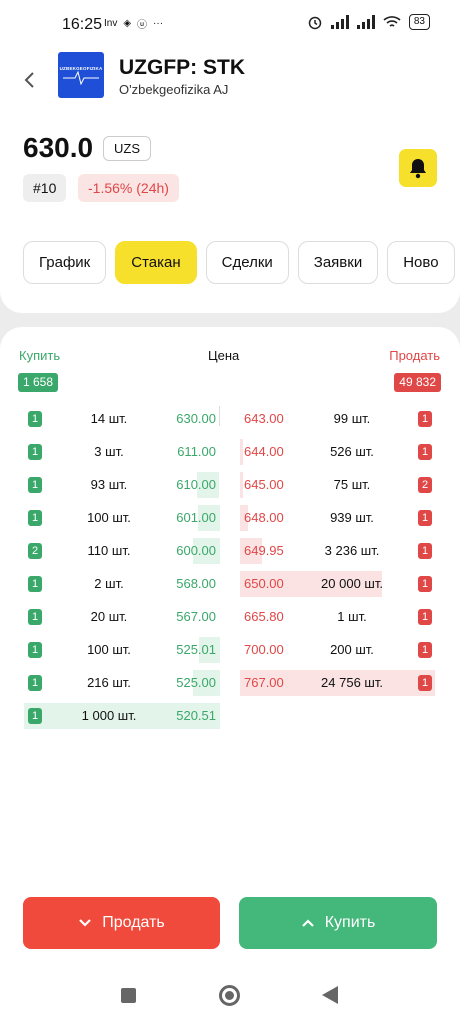 This screenshot has height=1024, width=460. Describe the element at coordinates (230, 683) in the screenshot. I see `orderbook-row: 1 216 шт. 525.00 767.00 24 756 шт. 1` at that location.